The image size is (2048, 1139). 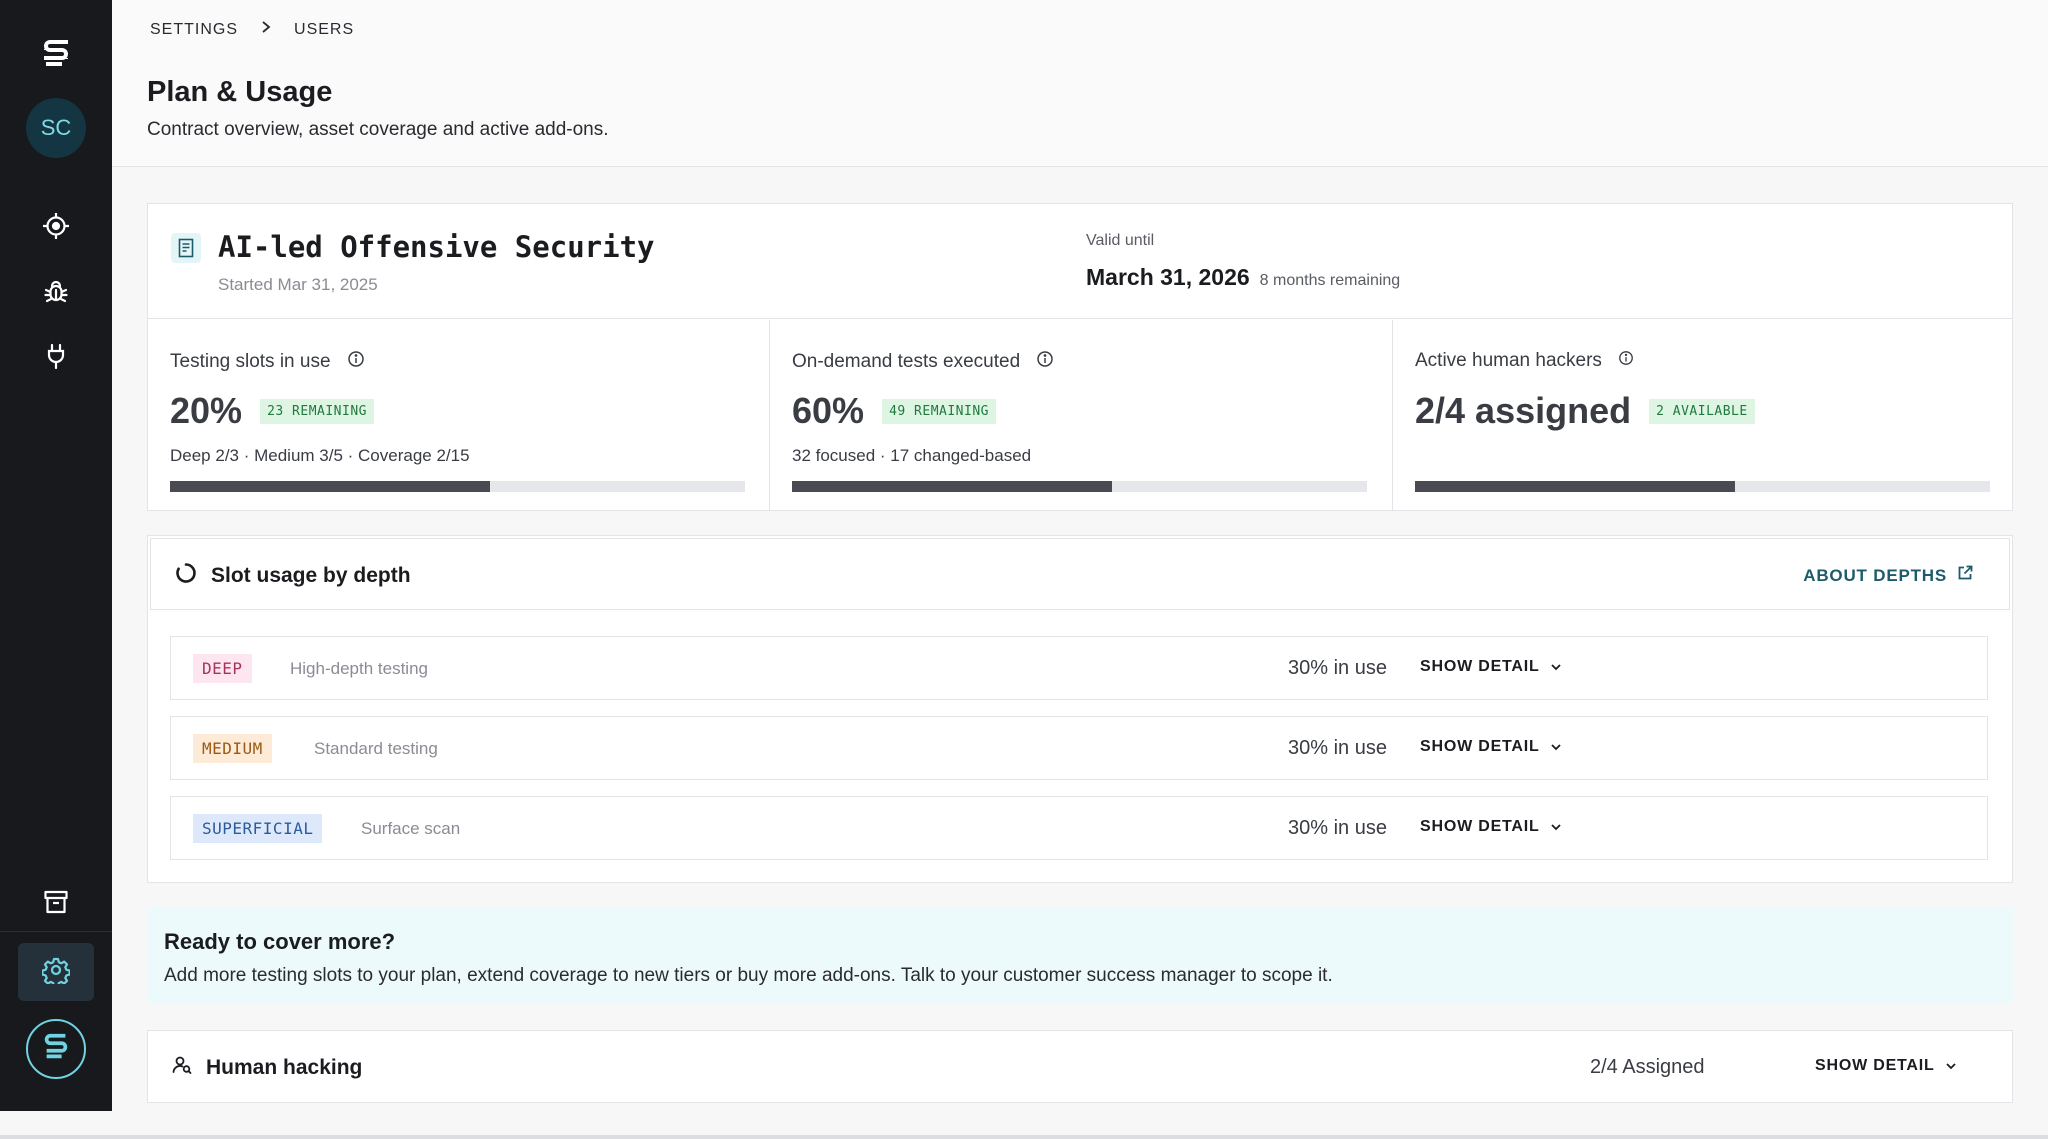 What do you see at coordinates (252, 29) in the screenshot?
I see `breadcrumb: SETTINGS USERS` at bounding box center [252, 29].